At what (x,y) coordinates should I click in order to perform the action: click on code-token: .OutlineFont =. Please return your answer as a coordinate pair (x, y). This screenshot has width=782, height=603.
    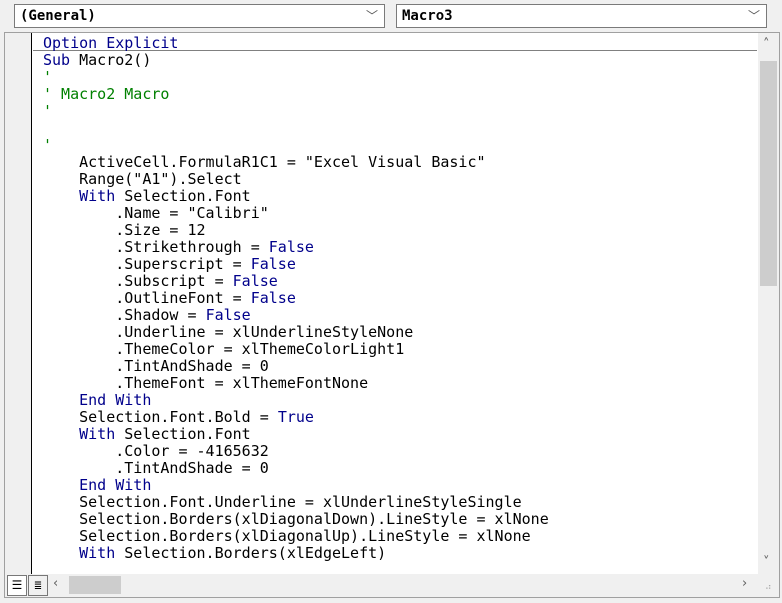
    Looking at the image, I should click on (147, 298).